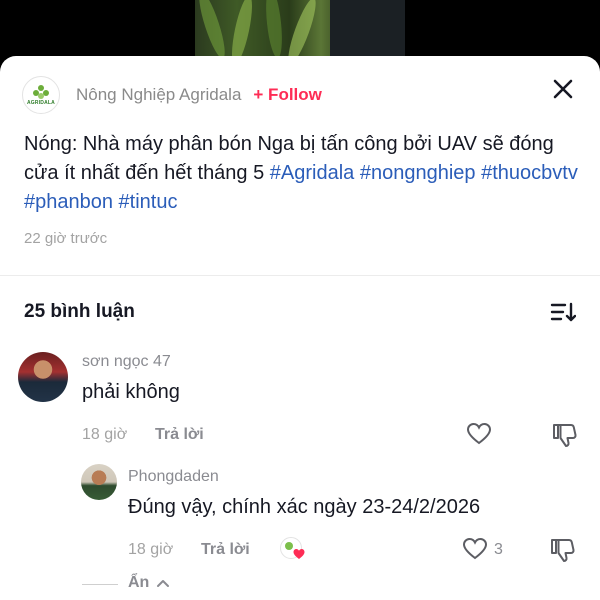 This screenshot has width=600, height=600. Describe the element at coordinates (529, 173) in the screenshot. I see `hashtag: #thuocbvtv` at that location.